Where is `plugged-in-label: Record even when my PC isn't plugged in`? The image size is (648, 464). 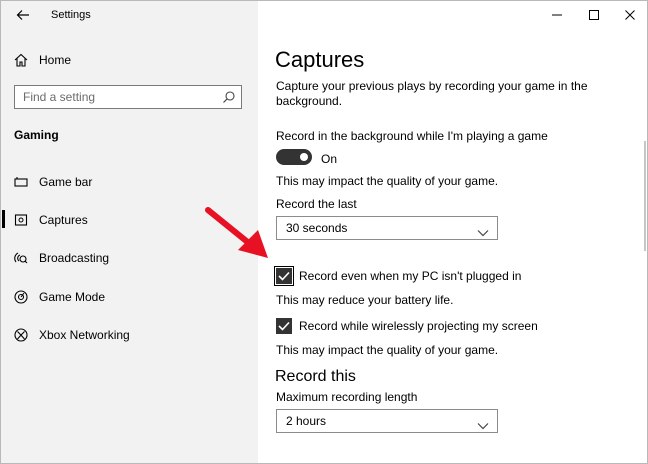 plugged-in-label: Record even when my PC isn't plugged in is located at coordinates (410, 276).